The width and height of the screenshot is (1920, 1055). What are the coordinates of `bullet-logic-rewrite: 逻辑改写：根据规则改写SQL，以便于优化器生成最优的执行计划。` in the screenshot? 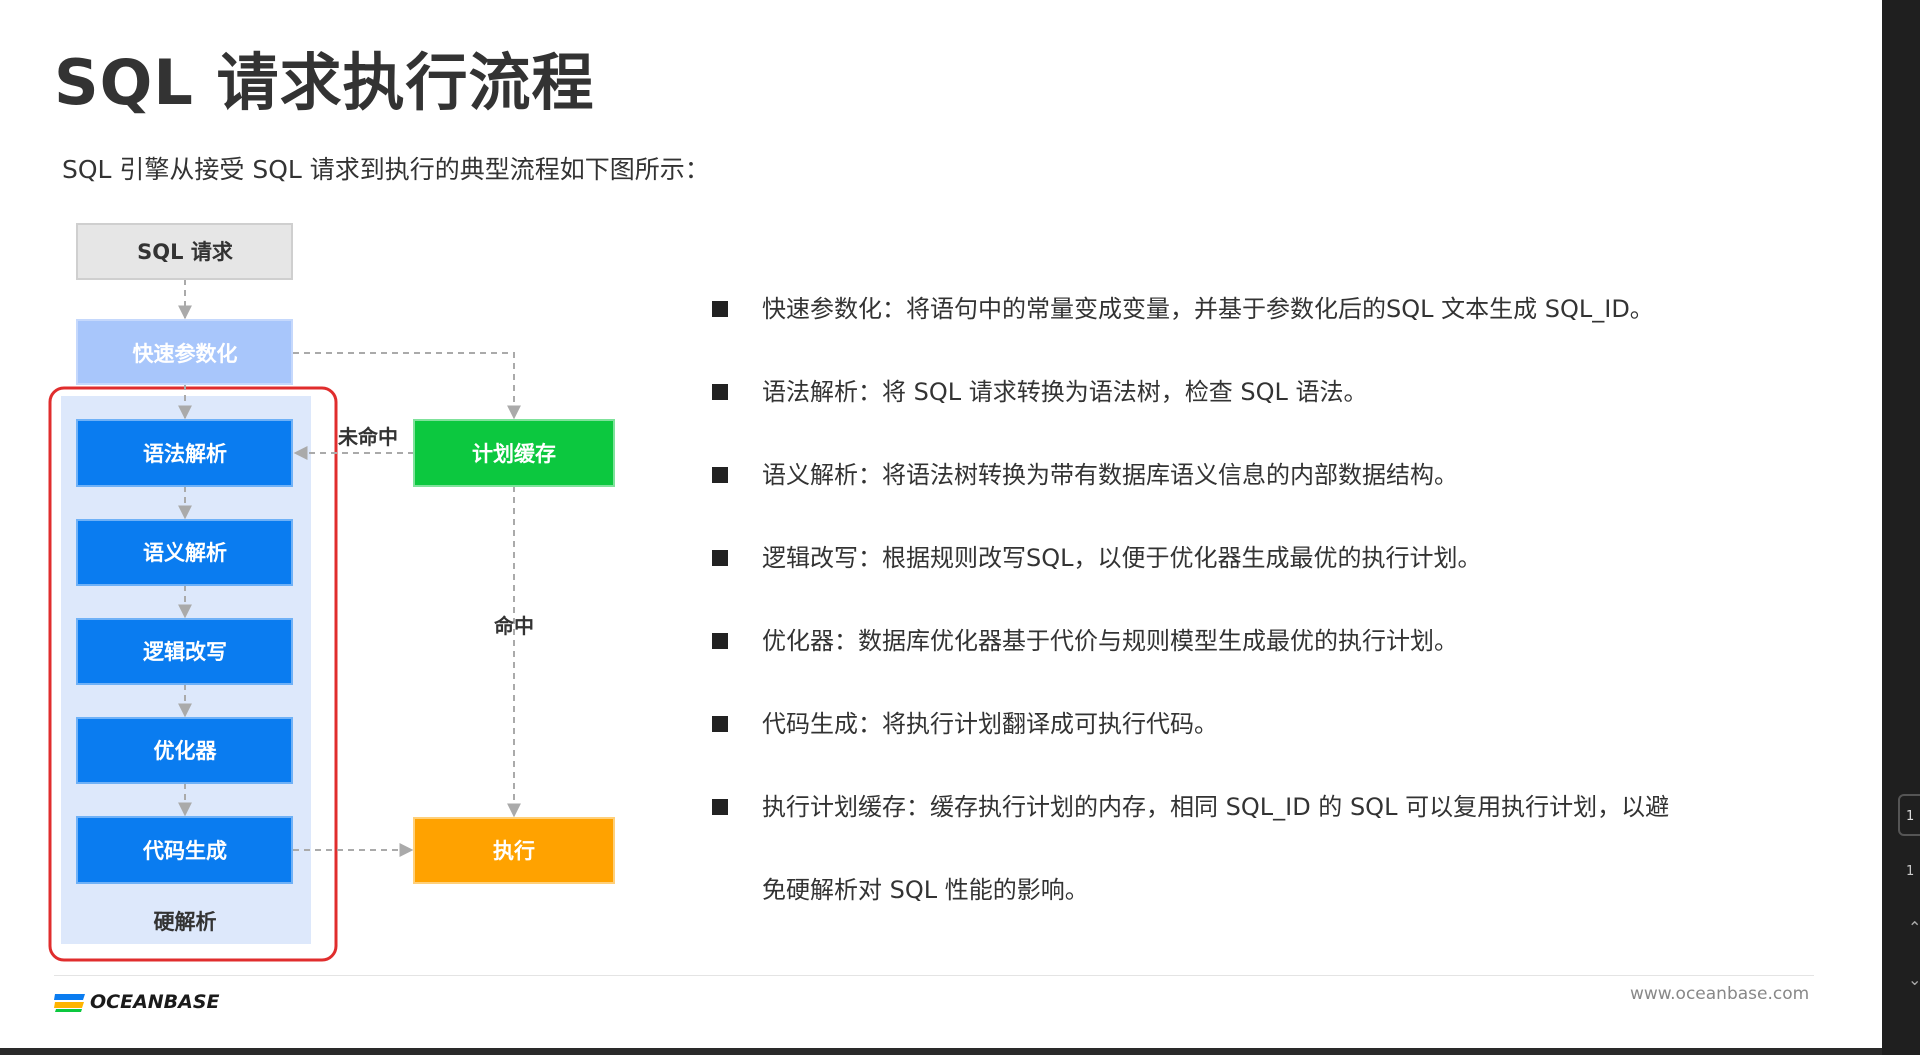 It's located at (1272, 558).